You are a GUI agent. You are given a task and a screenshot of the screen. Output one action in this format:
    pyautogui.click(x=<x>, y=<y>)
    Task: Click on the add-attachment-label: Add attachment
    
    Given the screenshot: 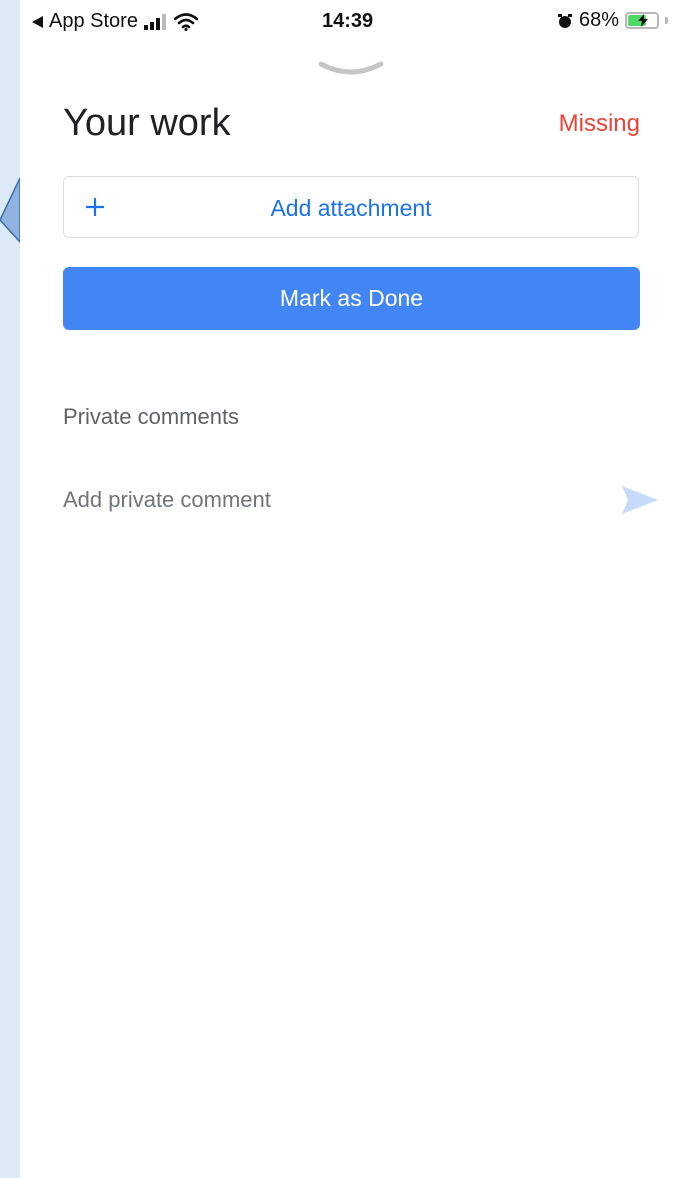 What is the action you would take?
    pyautogui.click(x=351, y=208)
    